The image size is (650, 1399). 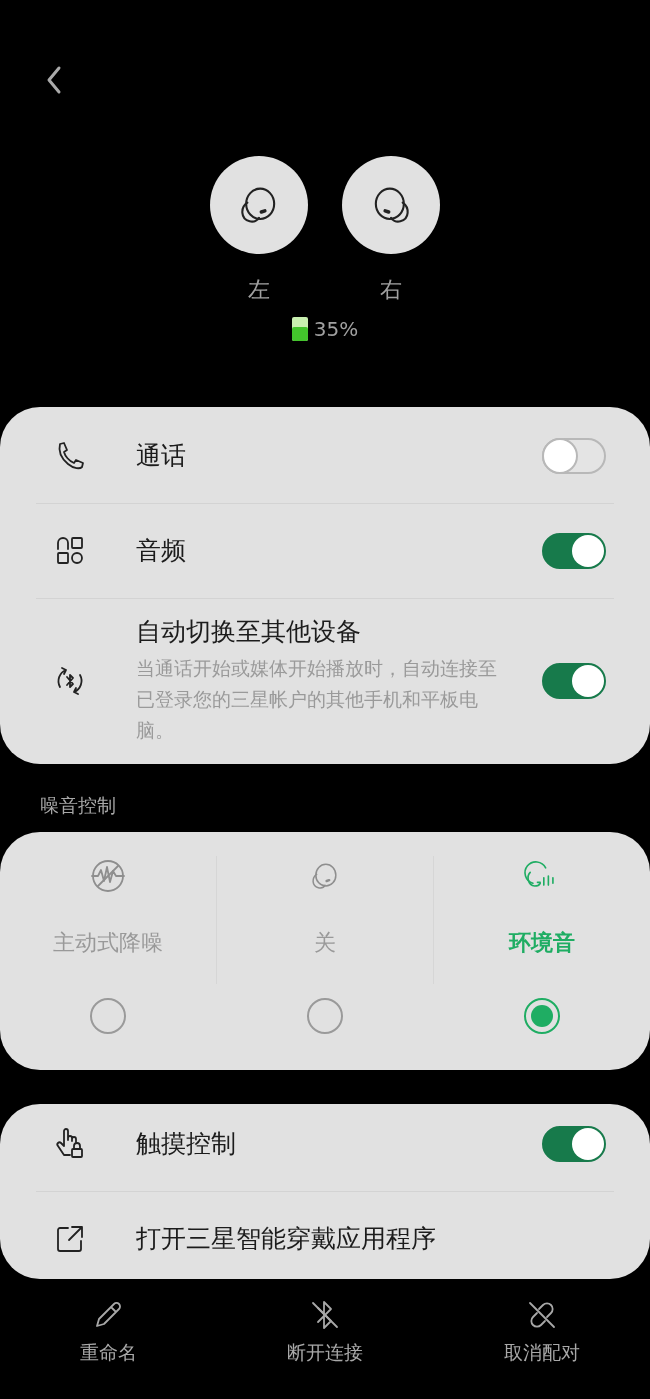 What do you see at coordinates (161, 456) in the screenshot?
I see `setting-label: 通话` at bounding box center [161, 456].